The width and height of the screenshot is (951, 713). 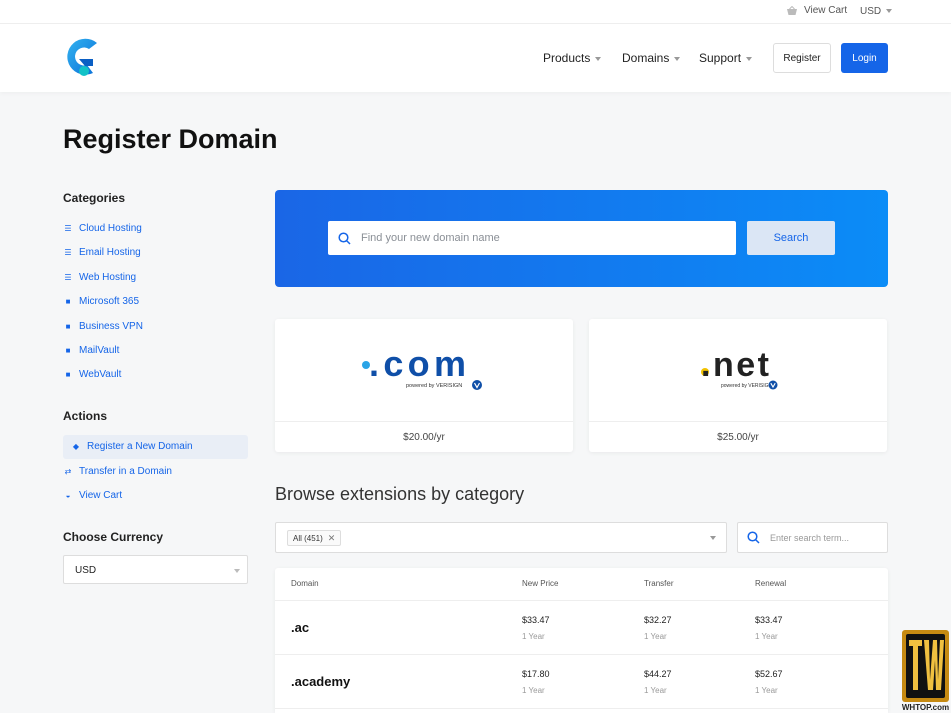 What do you see at coordinates (864, 58) in the screenshot?
I see `login-button: Login` at bounding box center [864, 58].